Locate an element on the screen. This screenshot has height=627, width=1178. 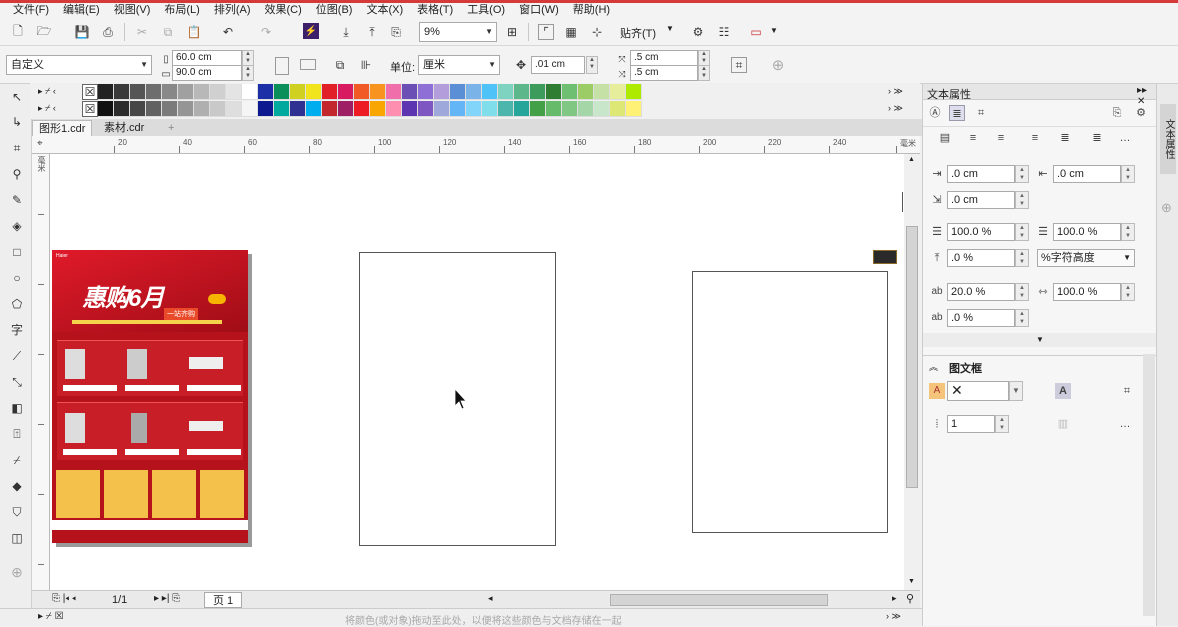
right-indent-spinner: ▲ ▼ is located at coordinates (1128, 174).